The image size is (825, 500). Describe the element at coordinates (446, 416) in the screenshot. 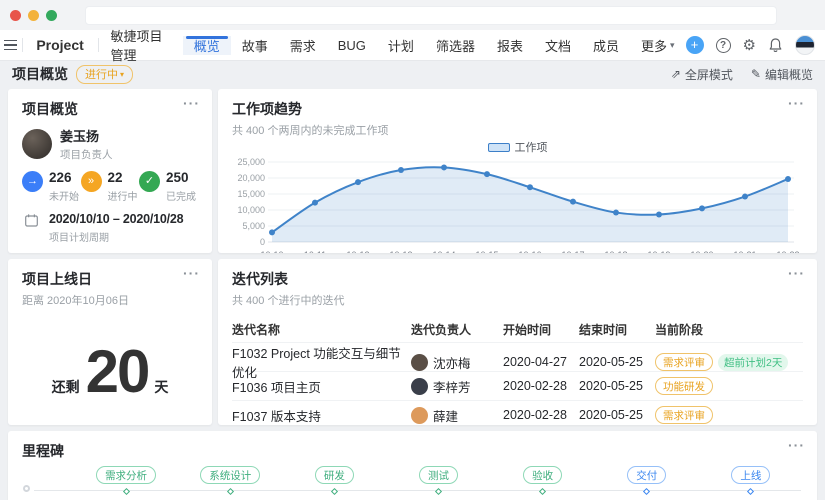

I see `owner-name: 薛建` at that location.